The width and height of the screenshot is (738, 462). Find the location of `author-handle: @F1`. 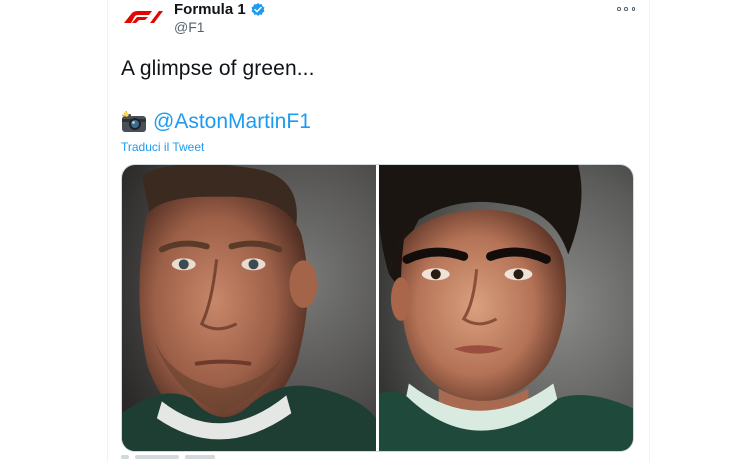

author-handle: @F1 is located at coordinates (189, 27).